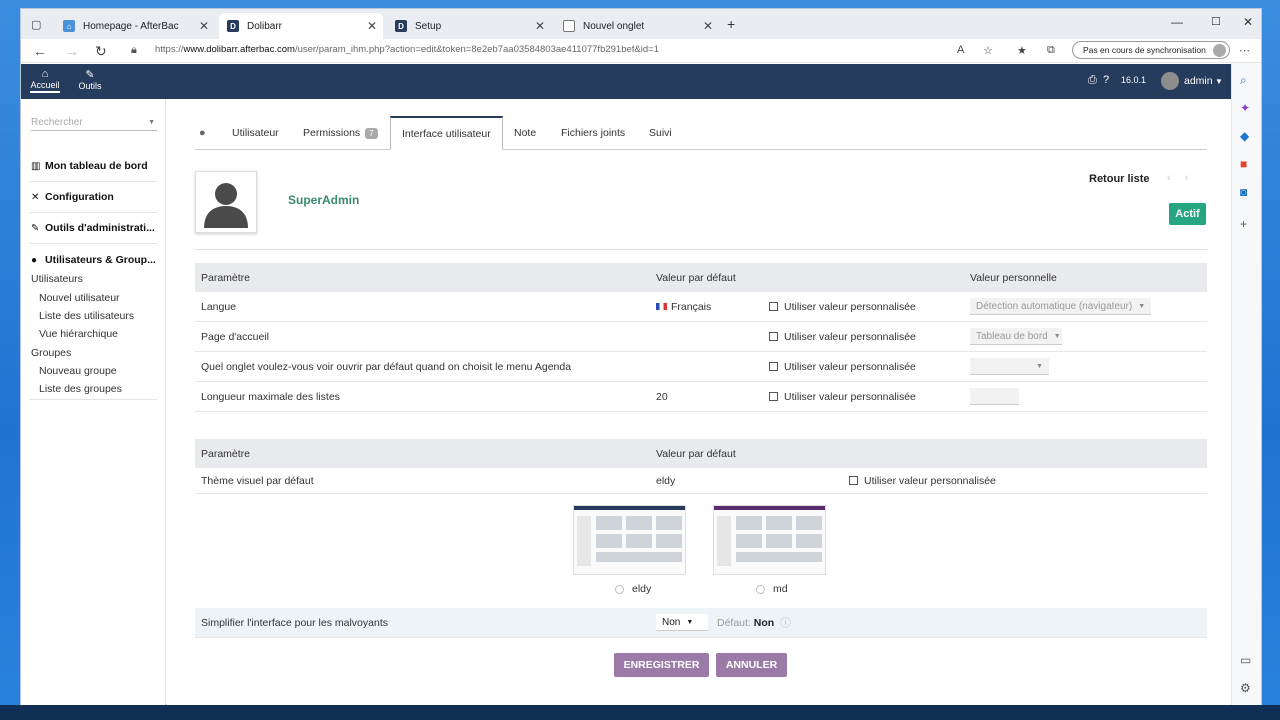 This screenshot has width=1280, height=720. Describe the element at coordinates (401, 26) in the screenshot. I see `dolibarr-icon: D` at that location.